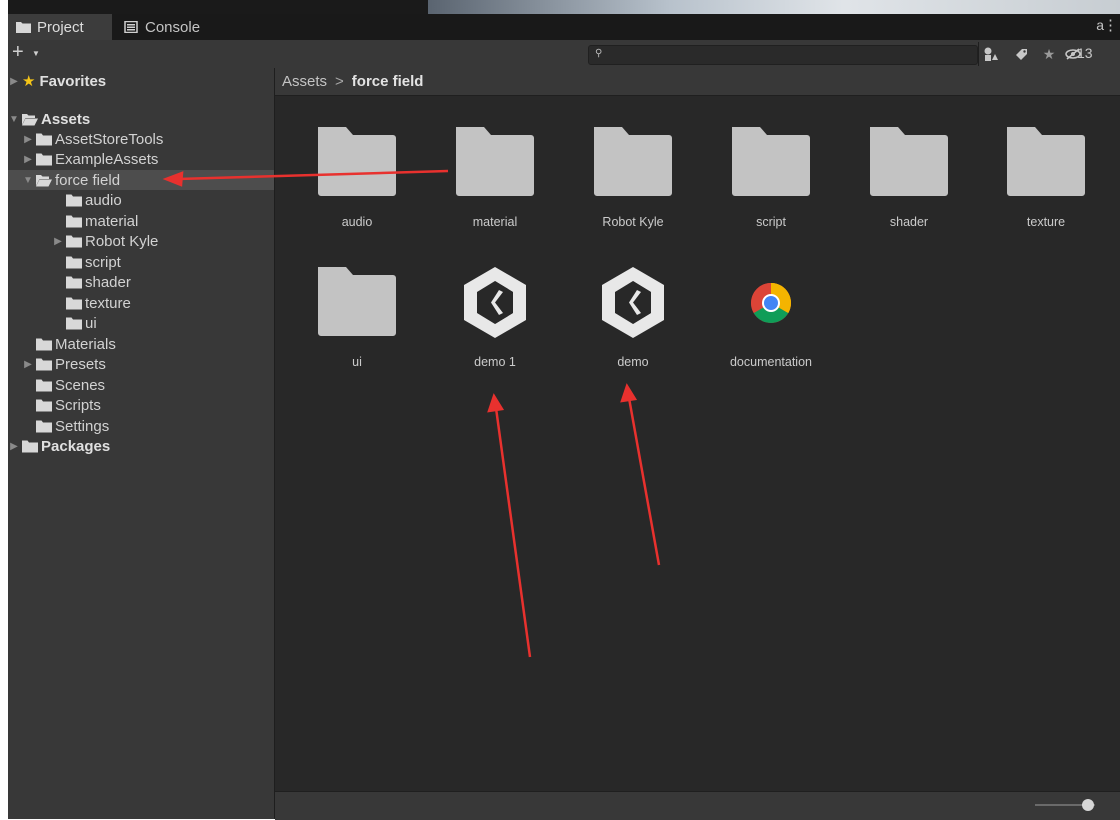 This screenshot has height=820, width=1120. I want to click on tab-console: Console, so click(171, 27).